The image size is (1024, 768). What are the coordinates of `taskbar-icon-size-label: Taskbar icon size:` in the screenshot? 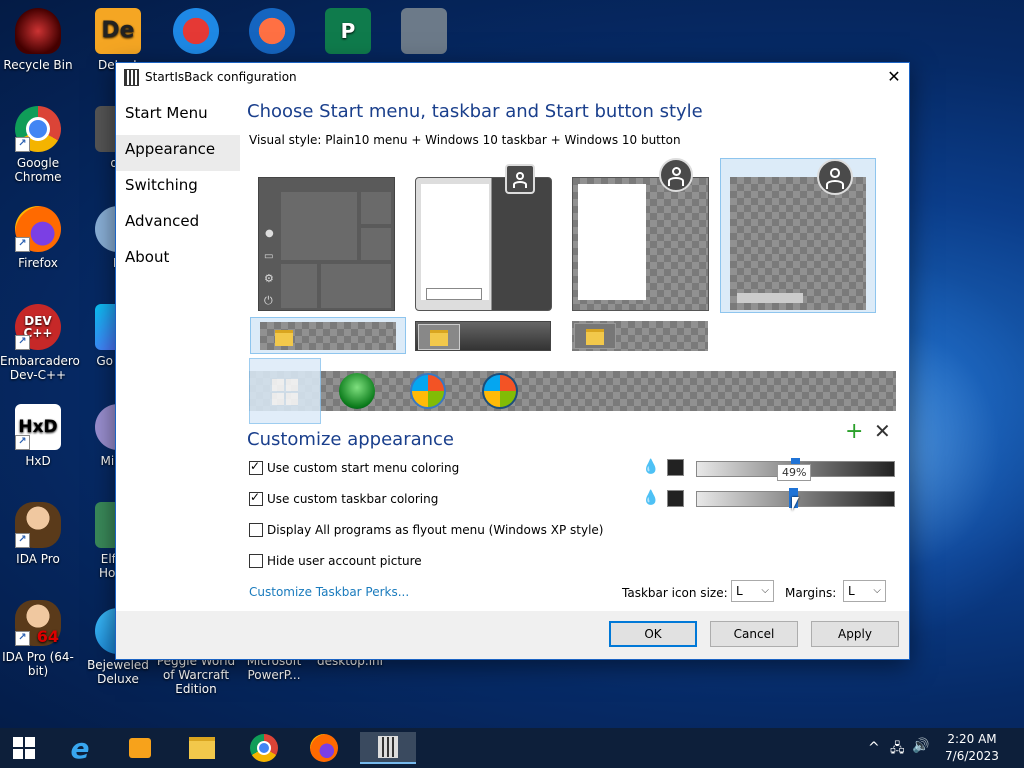 It's located at (675, 593).